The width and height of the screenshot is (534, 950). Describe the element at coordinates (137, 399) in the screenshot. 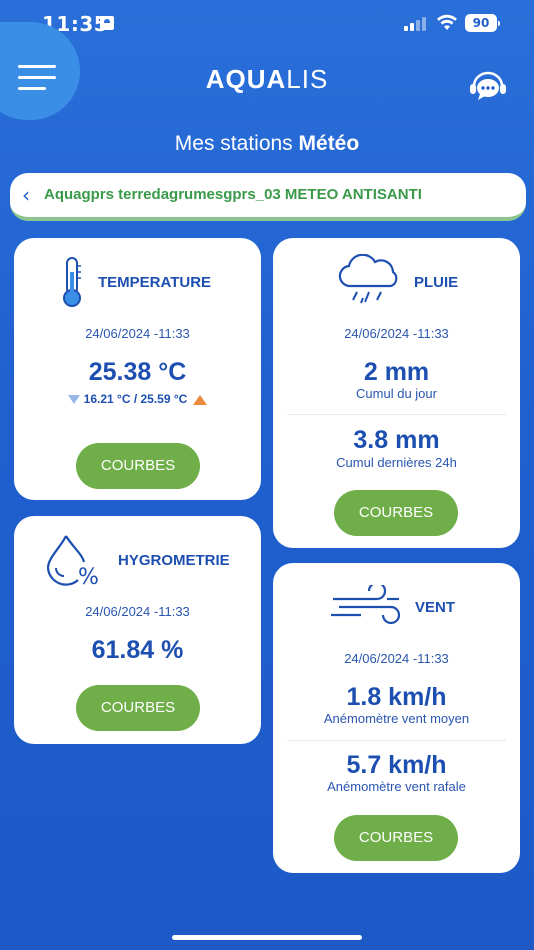

I see `temperature-minmax: 16.21 °C / 25.59 °C` at that location.